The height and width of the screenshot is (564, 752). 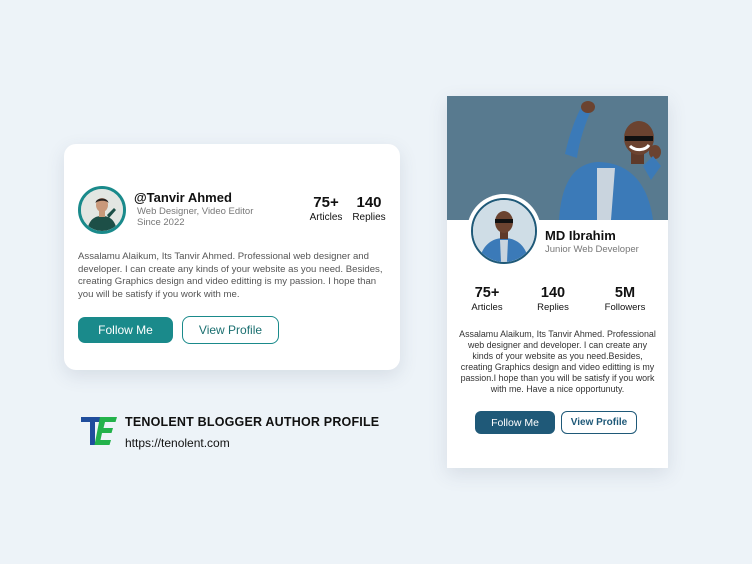 I want to click on te-logo-icon, so click(x=99, y=431).